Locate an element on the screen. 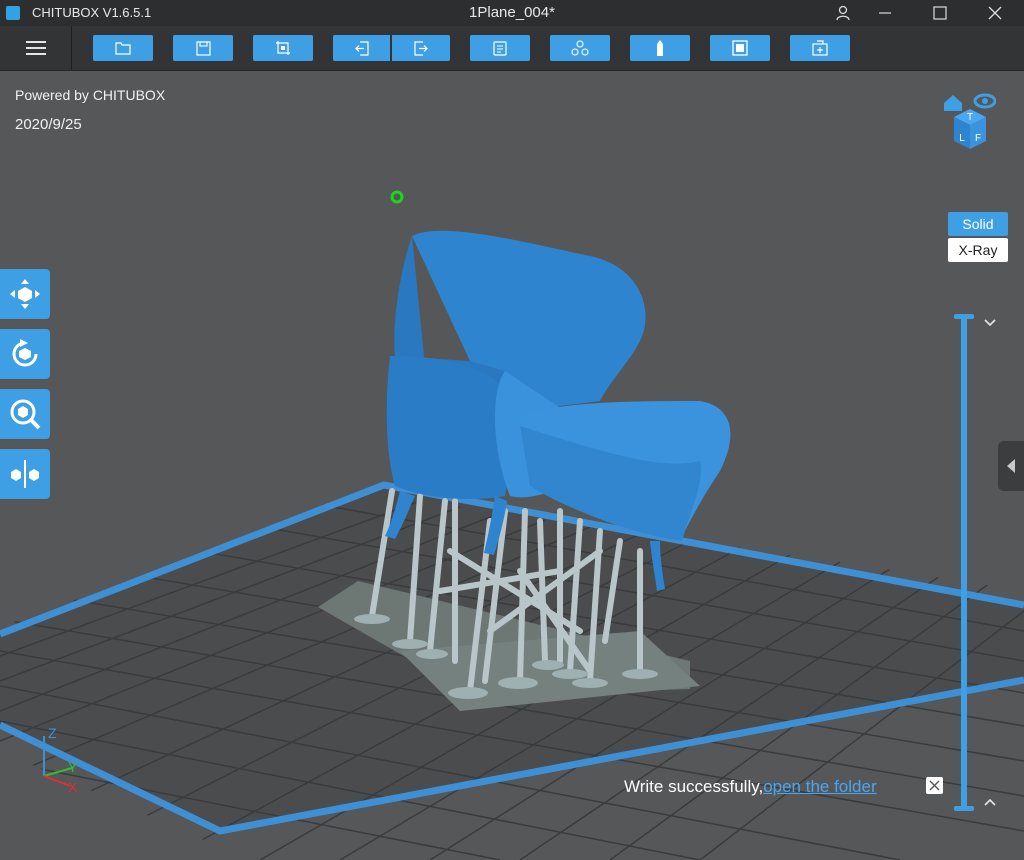  minimize-button is located at coordinates (885, 13).